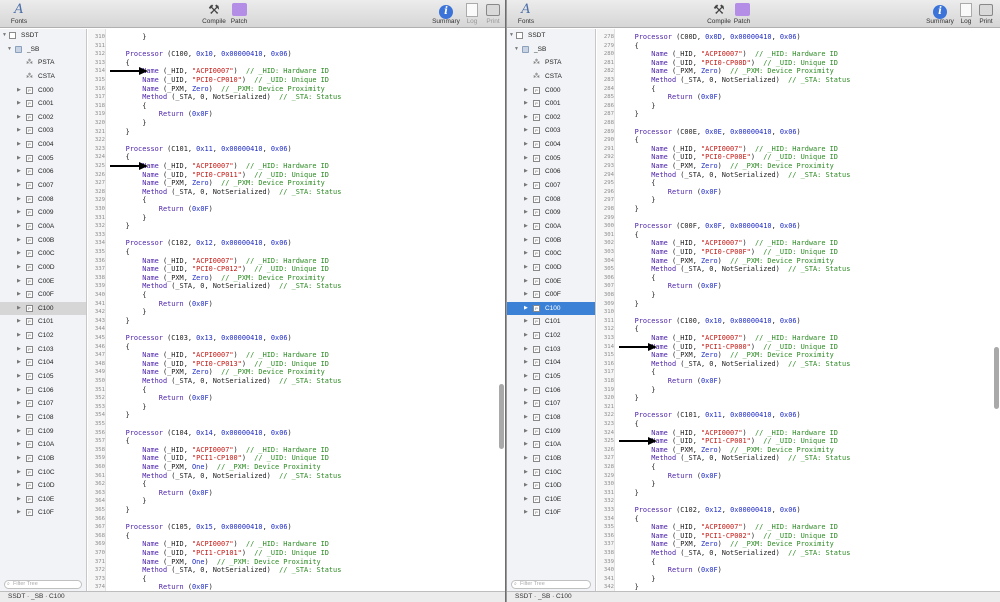 The image size is (1000, 602). I want to click on tree-item-processor: ▶ P C107, so click(551, 404).